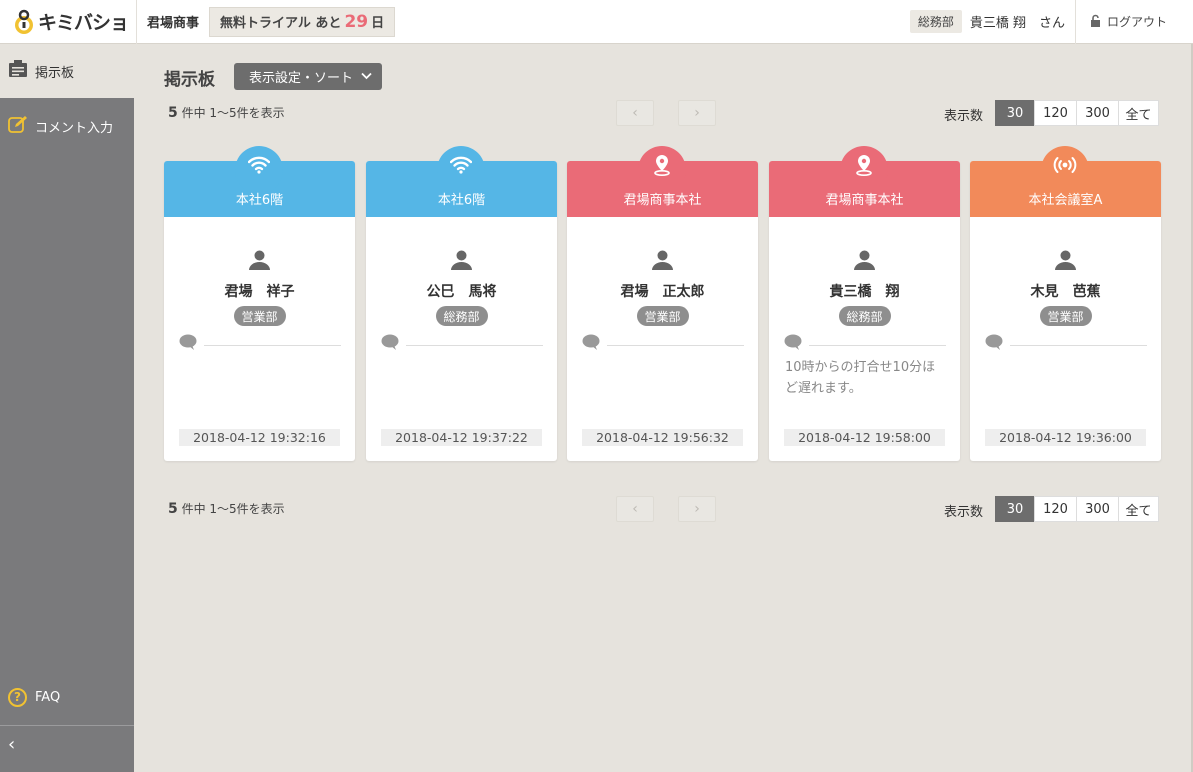  Describe the element at coordinates (55, 73) in the screenshot. I see `sidebar-item-label: 掲示板` at that location.